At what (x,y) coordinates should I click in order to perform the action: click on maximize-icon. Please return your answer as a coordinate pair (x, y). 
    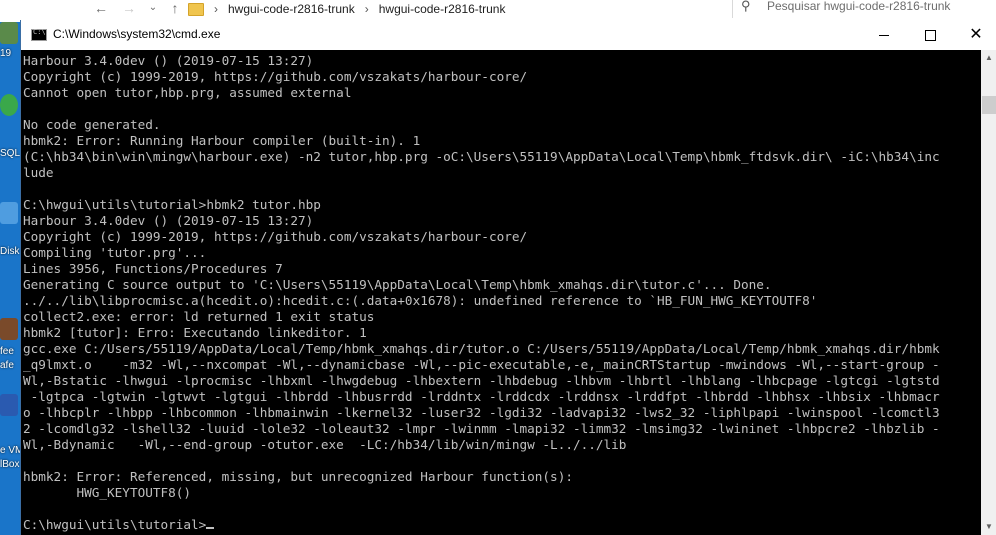
    Looking at the image, I should click on (930, 36).